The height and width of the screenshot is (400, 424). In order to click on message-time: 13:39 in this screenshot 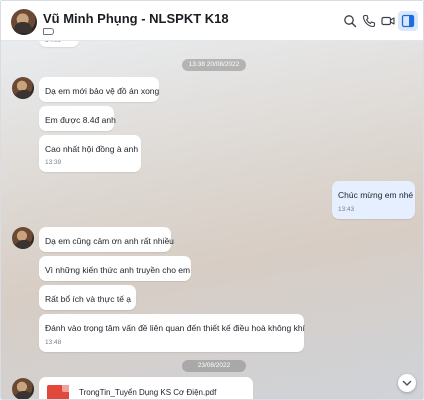, I will do `click(53, 162)`.